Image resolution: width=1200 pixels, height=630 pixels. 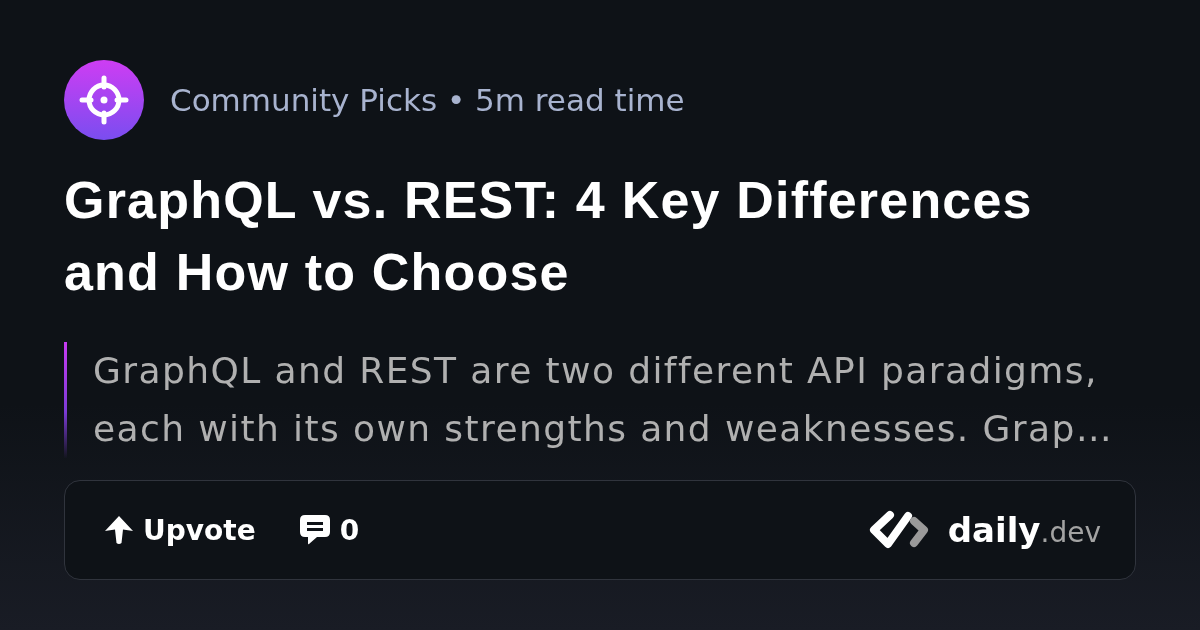 What do you see at coordinates (427, 100) in the screenshot?
I see `post-meta: Community Picks • 5m read time` at bounding box center [427, 100].